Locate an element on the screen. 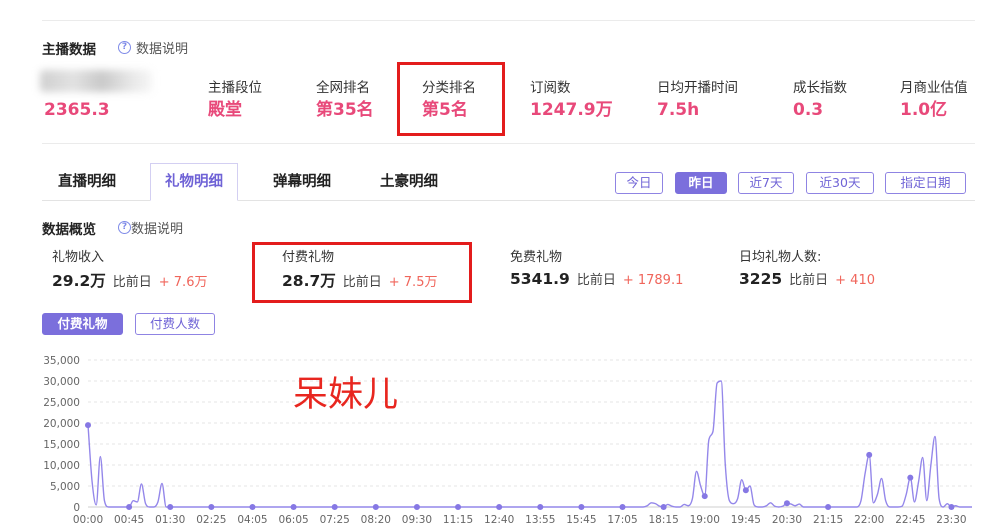 The image size is (1000, 526). stat-label: 订阅数 is located at coordinates (550, 88).